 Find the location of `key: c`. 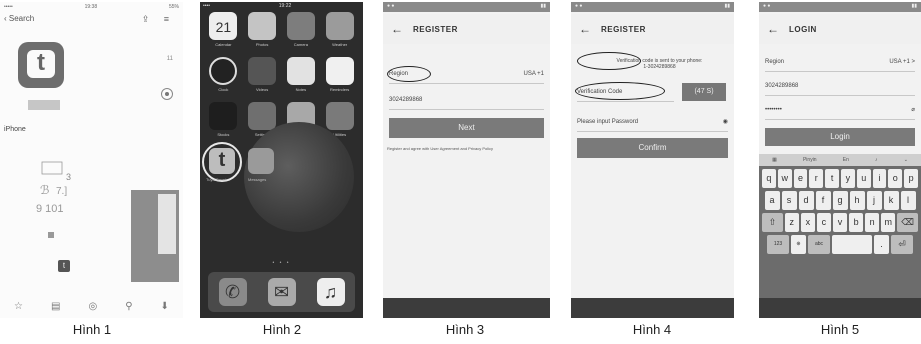

key: c is located at coordinates (823, 222).